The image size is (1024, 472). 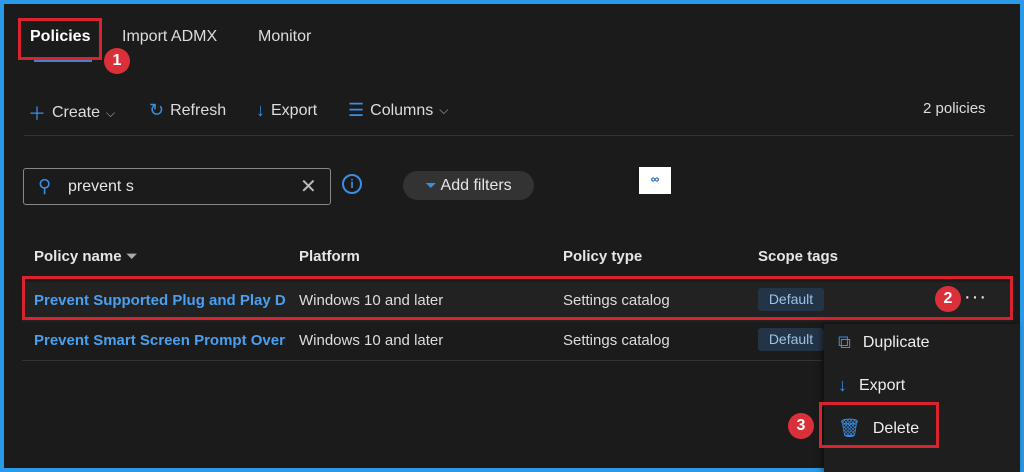 I want to click on policy-type-cell: Settings catalog, so click(x=616, y=340).